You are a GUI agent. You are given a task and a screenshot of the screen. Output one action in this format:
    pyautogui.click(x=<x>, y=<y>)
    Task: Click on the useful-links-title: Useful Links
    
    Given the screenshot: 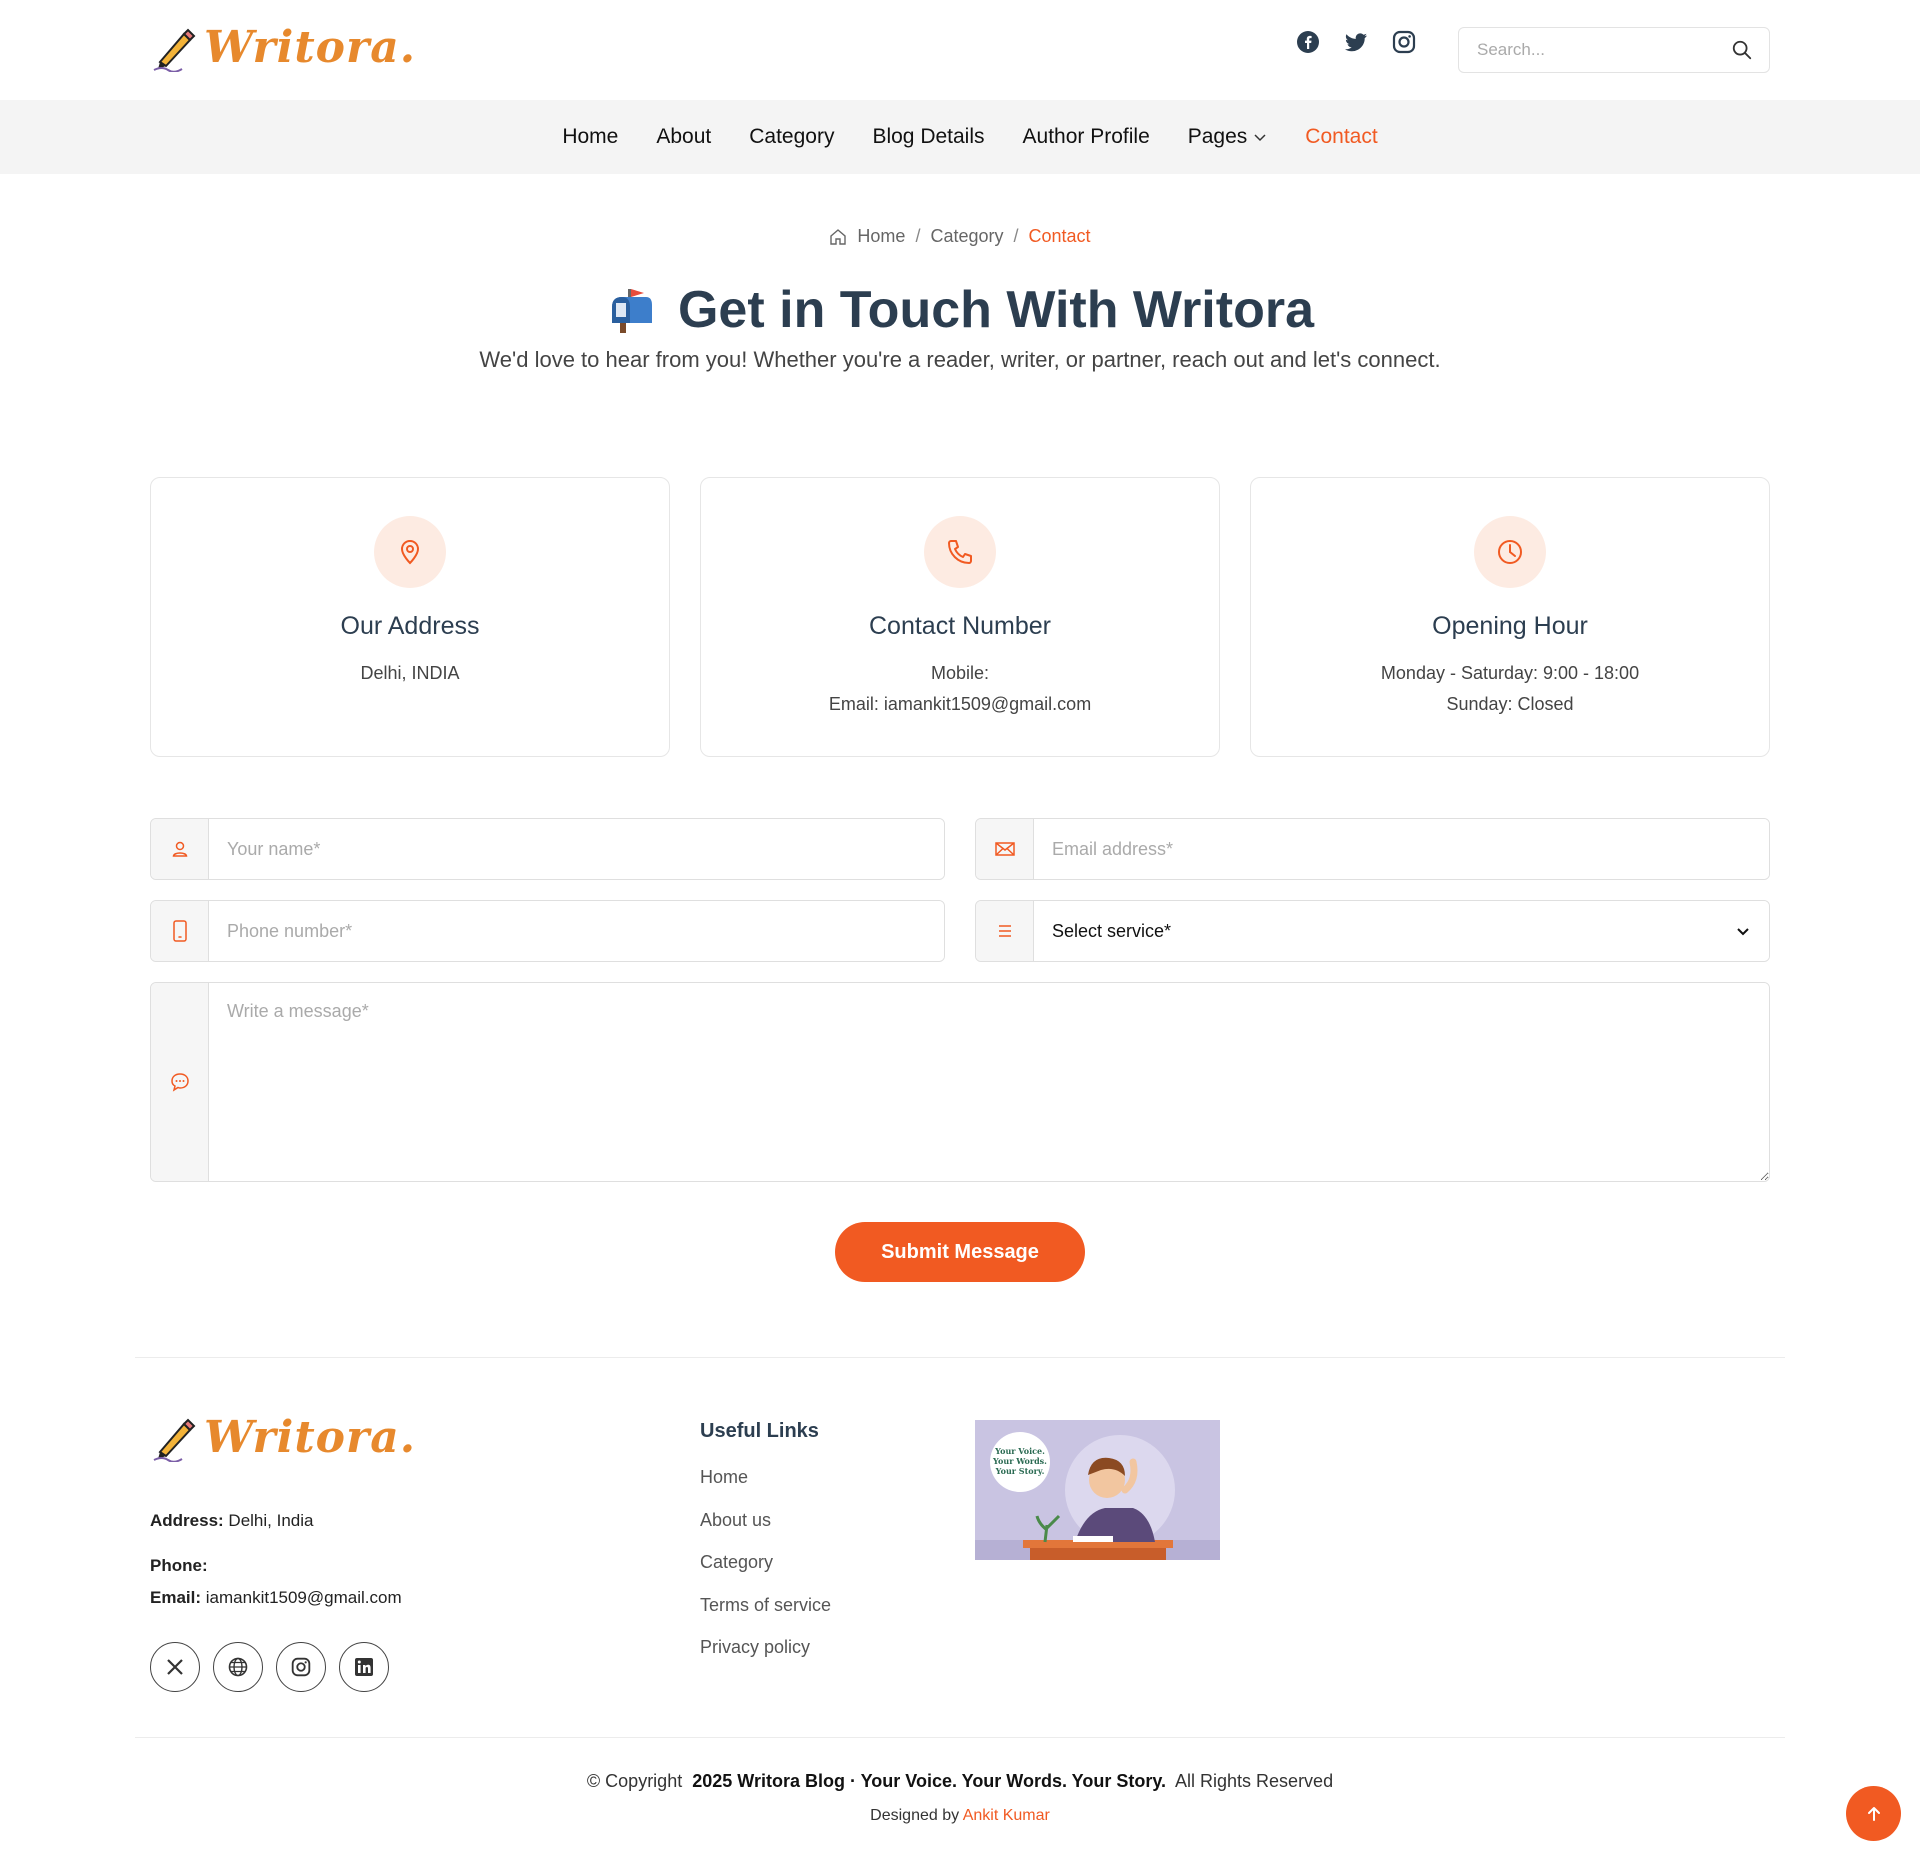 What is the action you would take?
    pyautogui.click(x=759, y=1431)
    